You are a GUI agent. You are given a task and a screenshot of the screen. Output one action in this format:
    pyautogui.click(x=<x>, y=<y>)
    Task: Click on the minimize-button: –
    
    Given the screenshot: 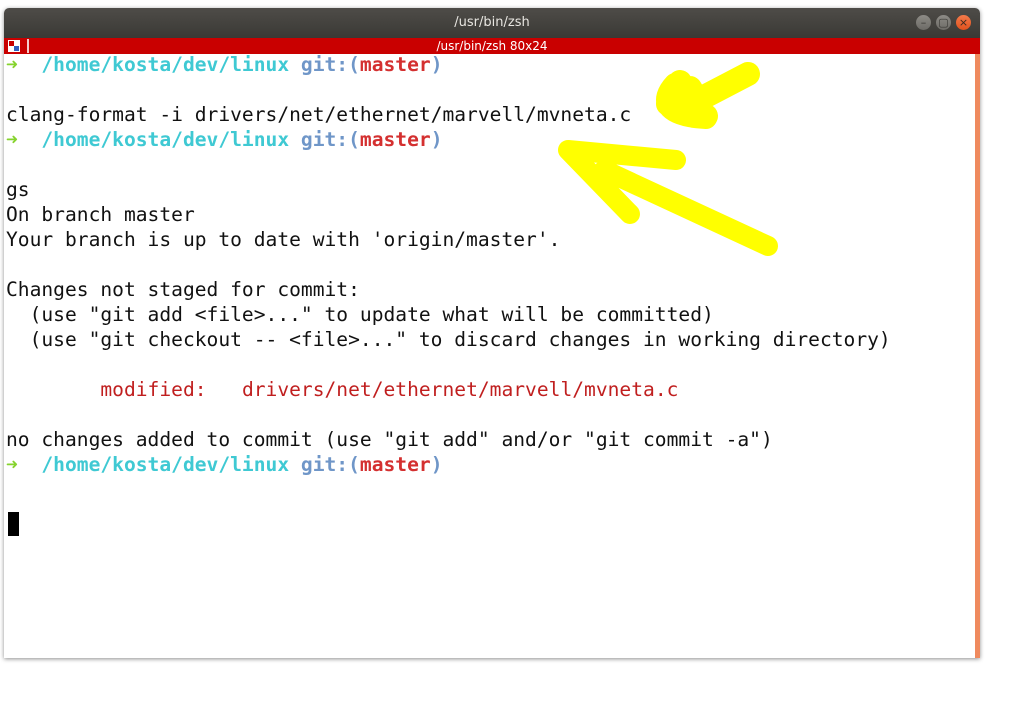 What is the action you would take?
    pyautogui.click(x=923, y=22)
    